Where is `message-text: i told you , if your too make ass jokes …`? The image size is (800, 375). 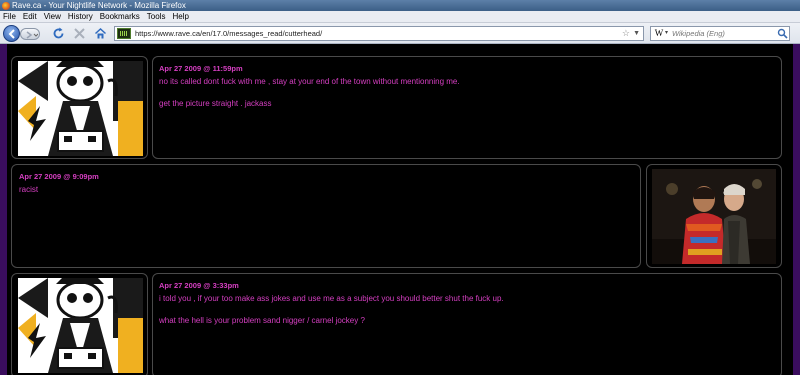
message-text: i told you , if your too make ass jokes … is located at coordinates (331, 298).